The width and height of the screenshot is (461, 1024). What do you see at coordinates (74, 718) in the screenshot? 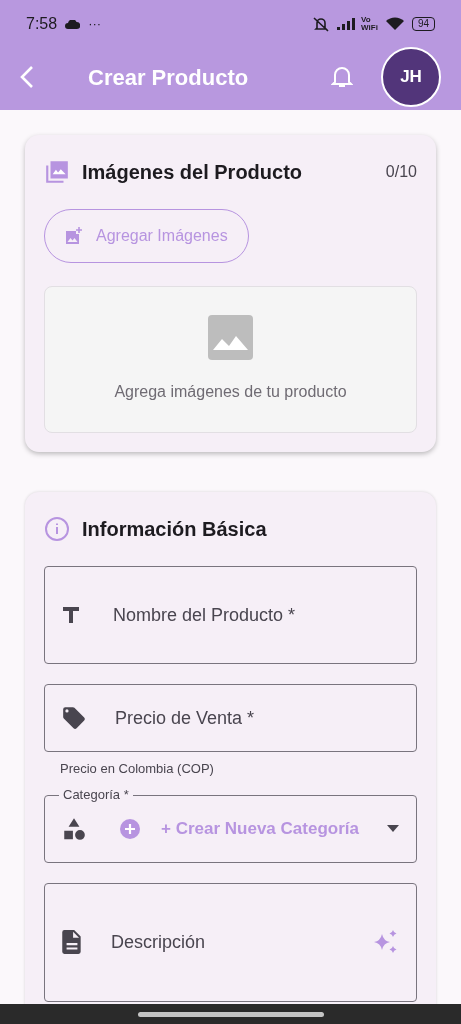
I see `tag-icon` at bounding box center [74, 718].